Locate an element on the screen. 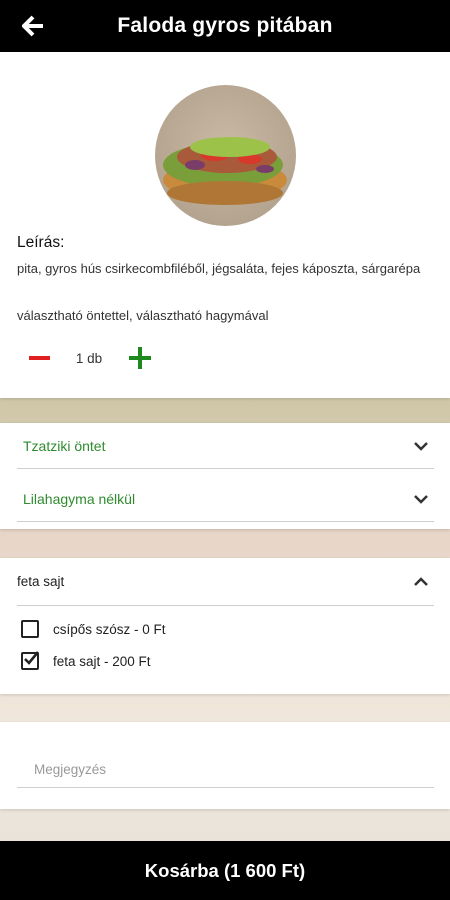  minus-icon is located at coordinates (39, 358).